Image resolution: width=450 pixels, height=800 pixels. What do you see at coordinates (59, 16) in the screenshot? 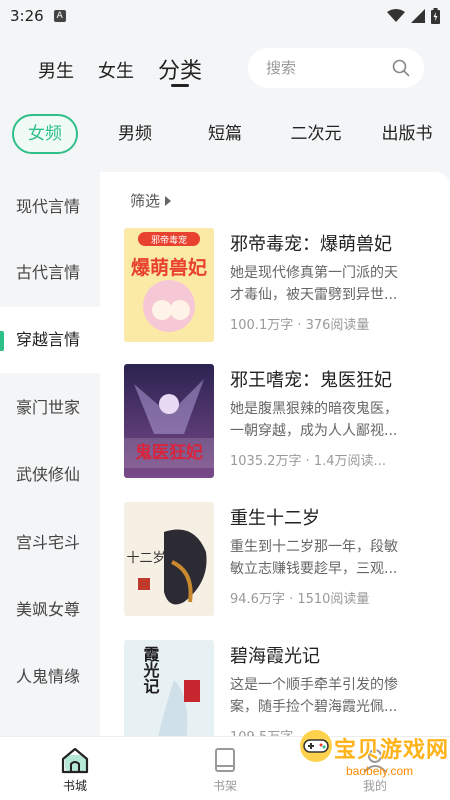
I see `app-notification-icon: A` at bounding box center [59, 16].